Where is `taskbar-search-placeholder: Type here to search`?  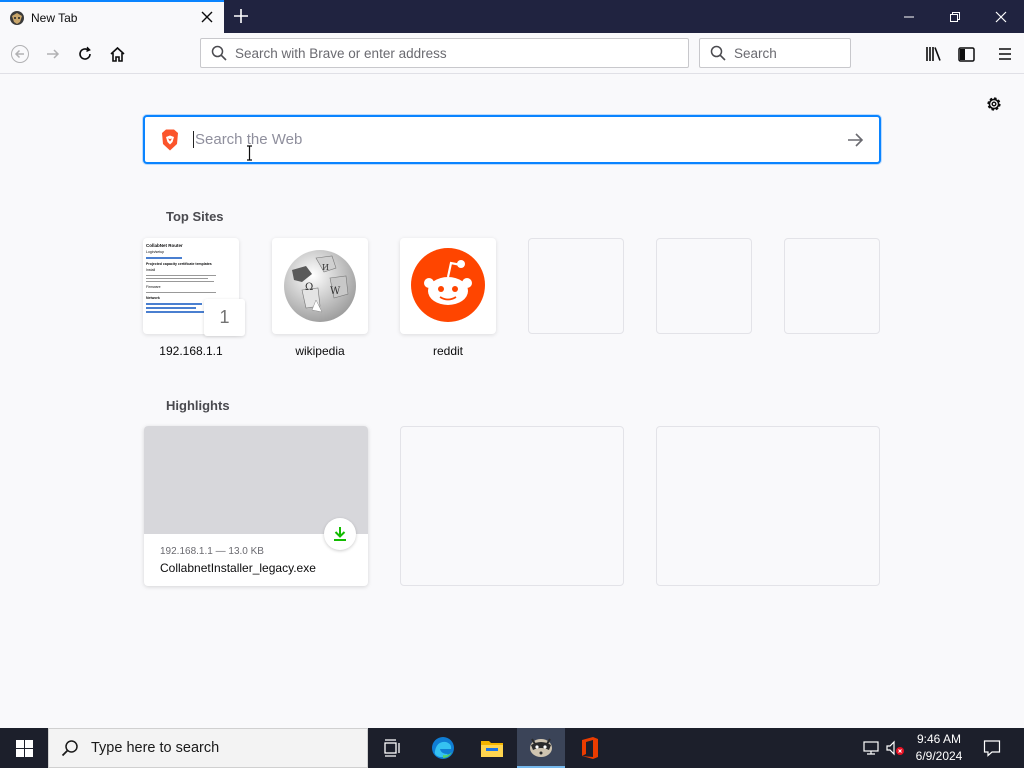 taskbar-search-placeholder: Type here to search is located at coordinates (155, 748).